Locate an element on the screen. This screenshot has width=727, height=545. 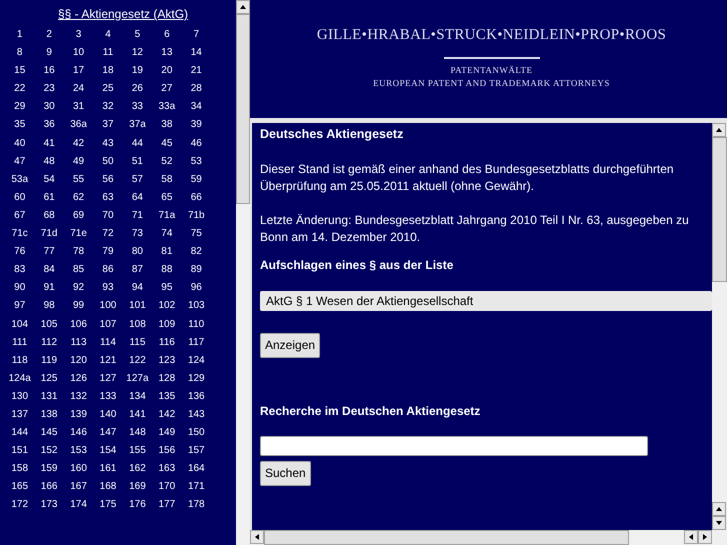
section-link: 103 is located at coordinates (196, 306).